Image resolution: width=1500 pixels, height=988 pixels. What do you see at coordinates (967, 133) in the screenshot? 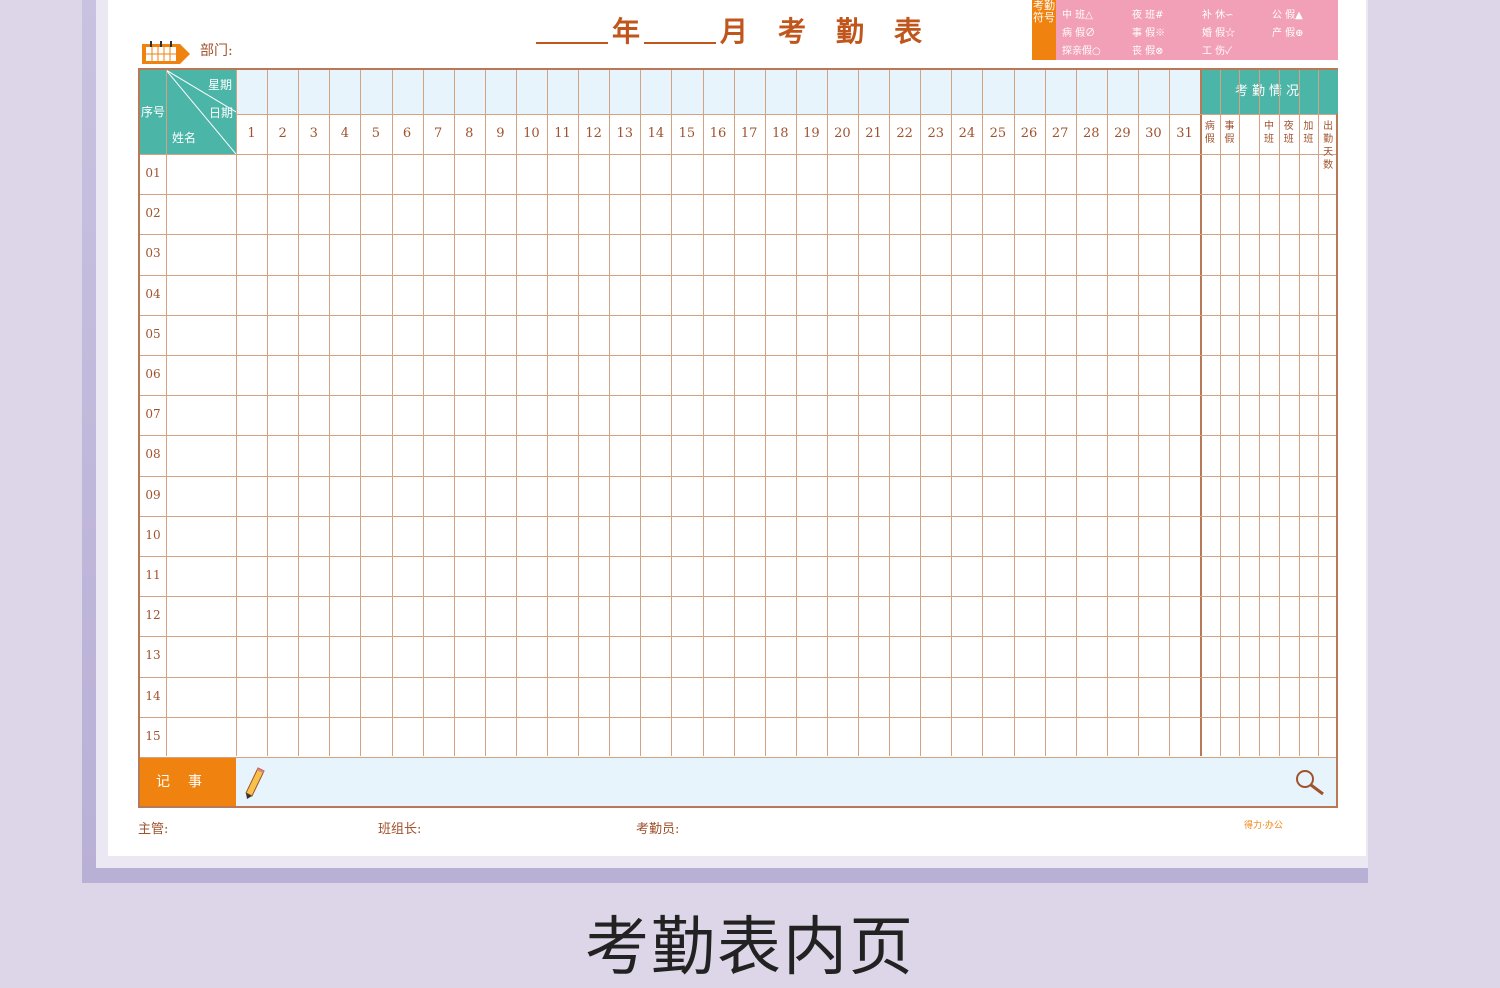
I see `day-number: 24` at bounding box center [967, 133].